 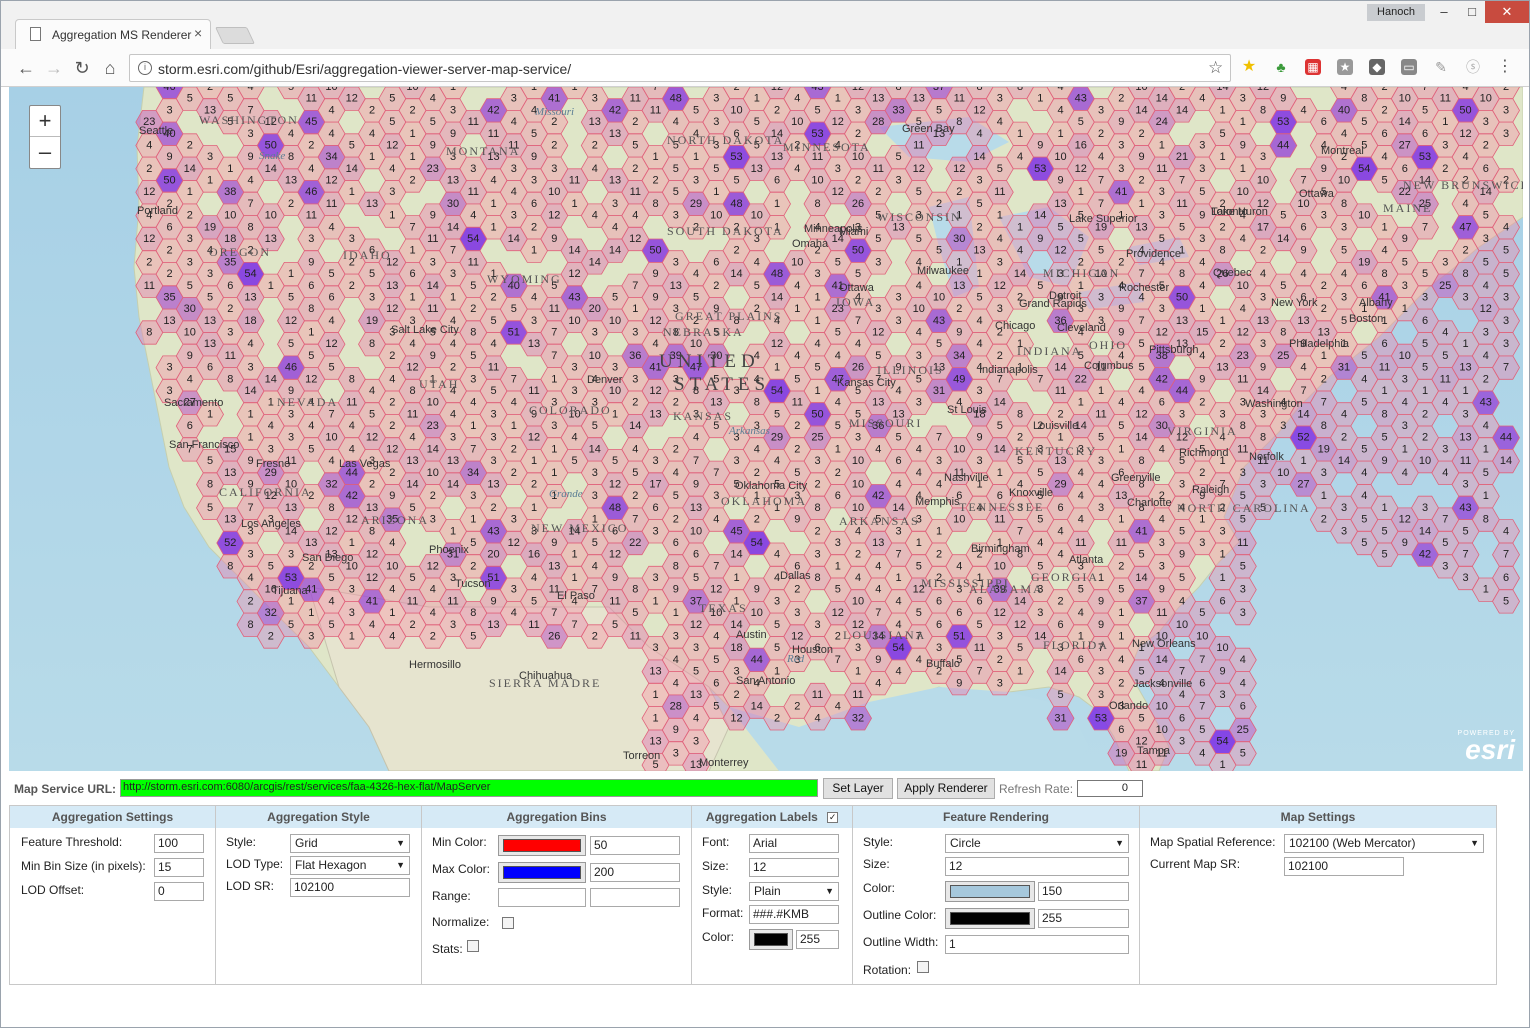 I want to click on reload-icon: ↻, so click(x=82, y=68).